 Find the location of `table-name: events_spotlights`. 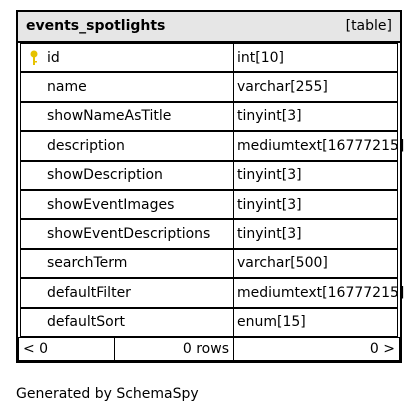

table-name: events_spotlights is located at coordinates (95, 26).